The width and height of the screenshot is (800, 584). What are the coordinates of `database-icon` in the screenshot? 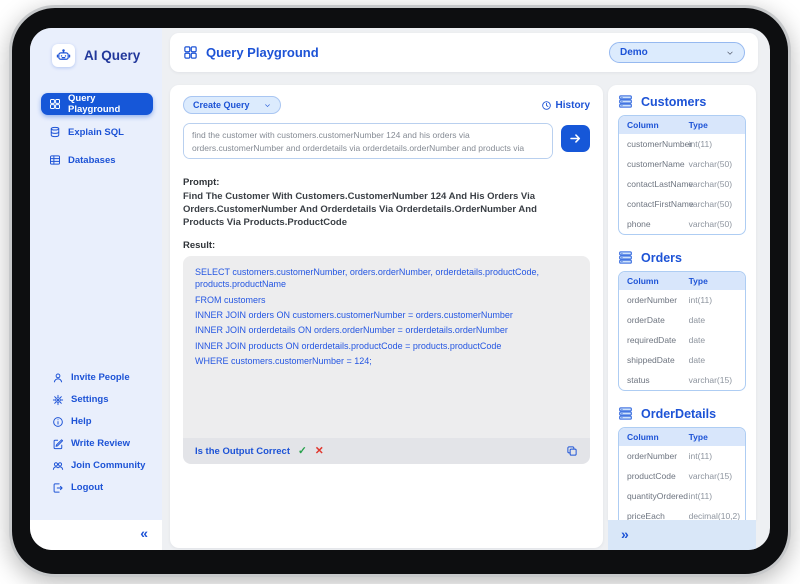 It's located at (55, 132).